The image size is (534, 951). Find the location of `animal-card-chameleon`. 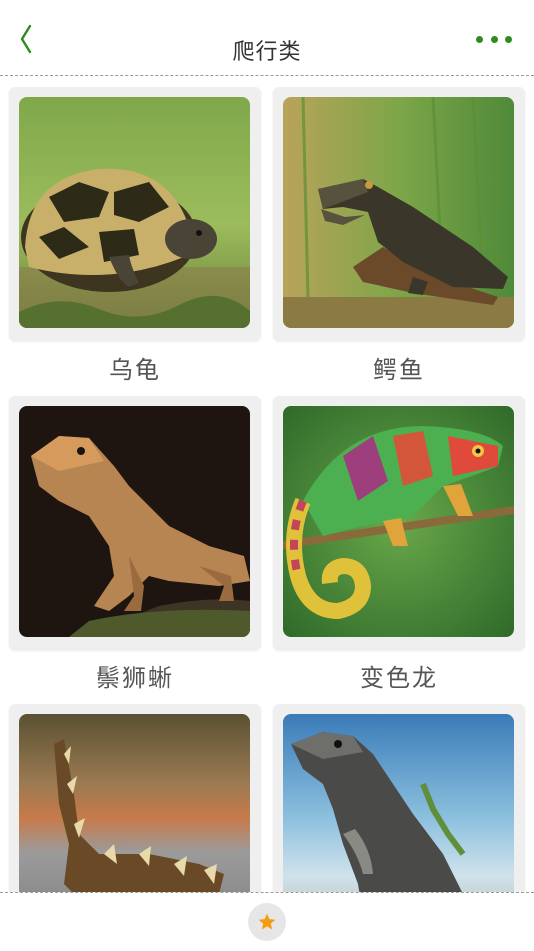

animal-card-chameleon is located at coordinates (399, 523).